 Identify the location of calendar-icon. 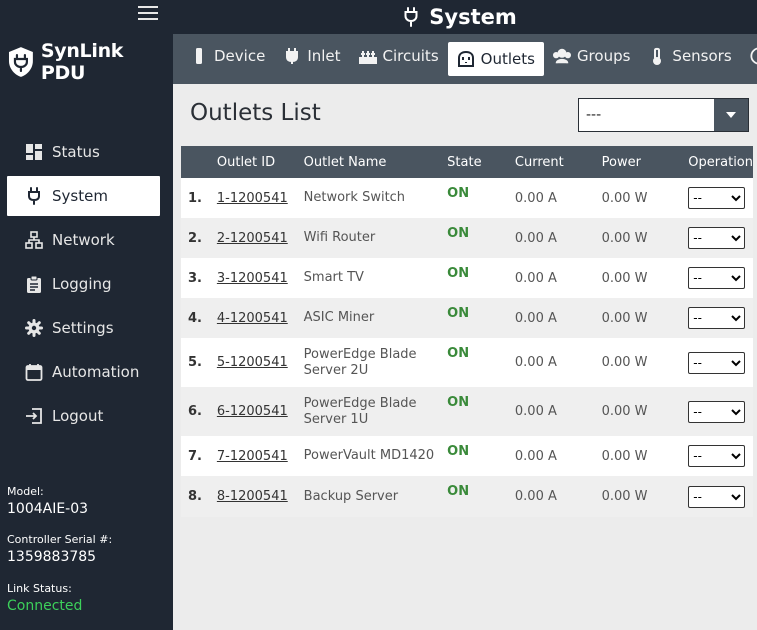
(34, 372).